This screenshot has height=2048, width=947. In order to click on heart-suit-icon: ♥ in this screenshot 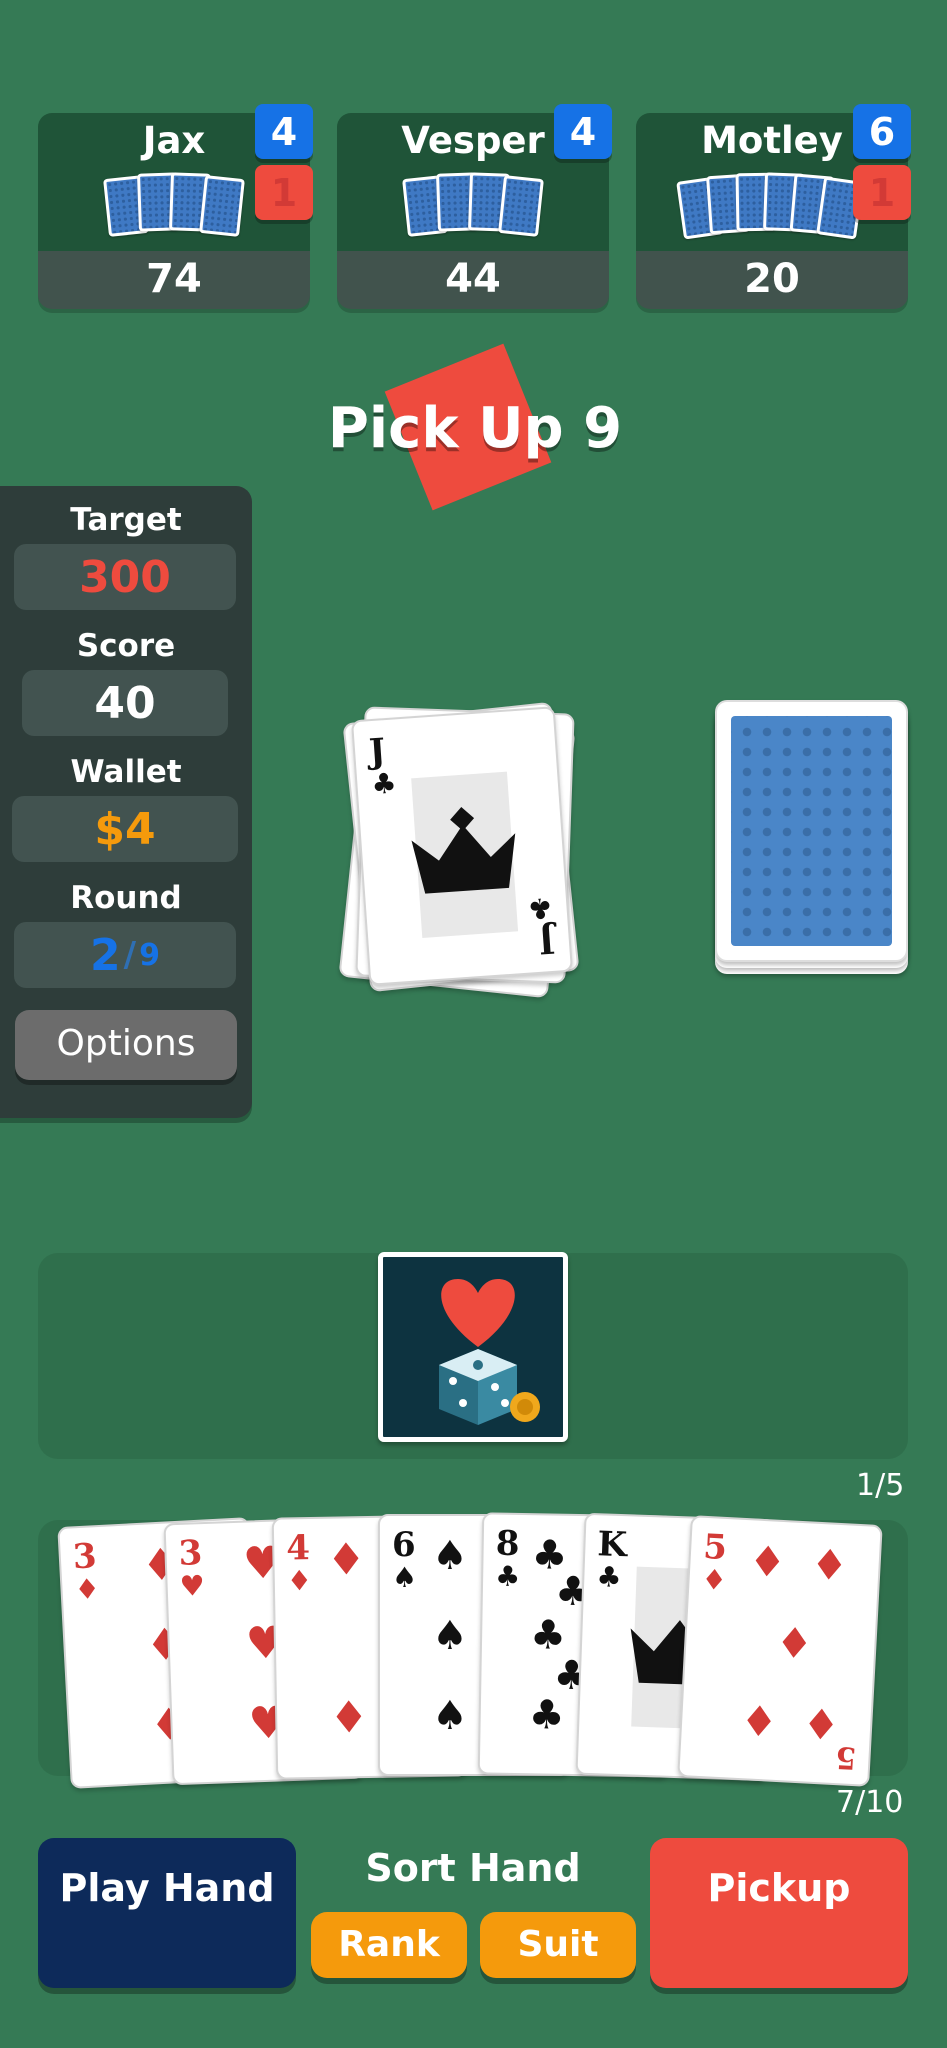, I will do `click(192, 1586)`.